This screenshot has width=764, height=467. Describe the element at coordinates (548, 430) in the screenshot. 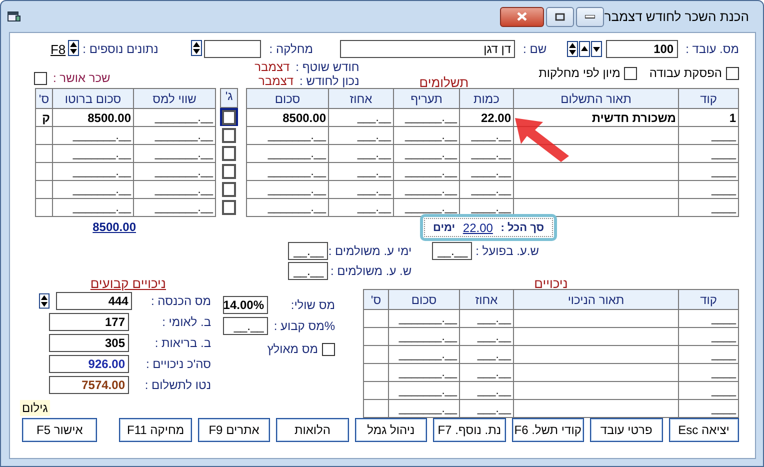

I see `toolbar-button: קודי תשל. F6` at that location.